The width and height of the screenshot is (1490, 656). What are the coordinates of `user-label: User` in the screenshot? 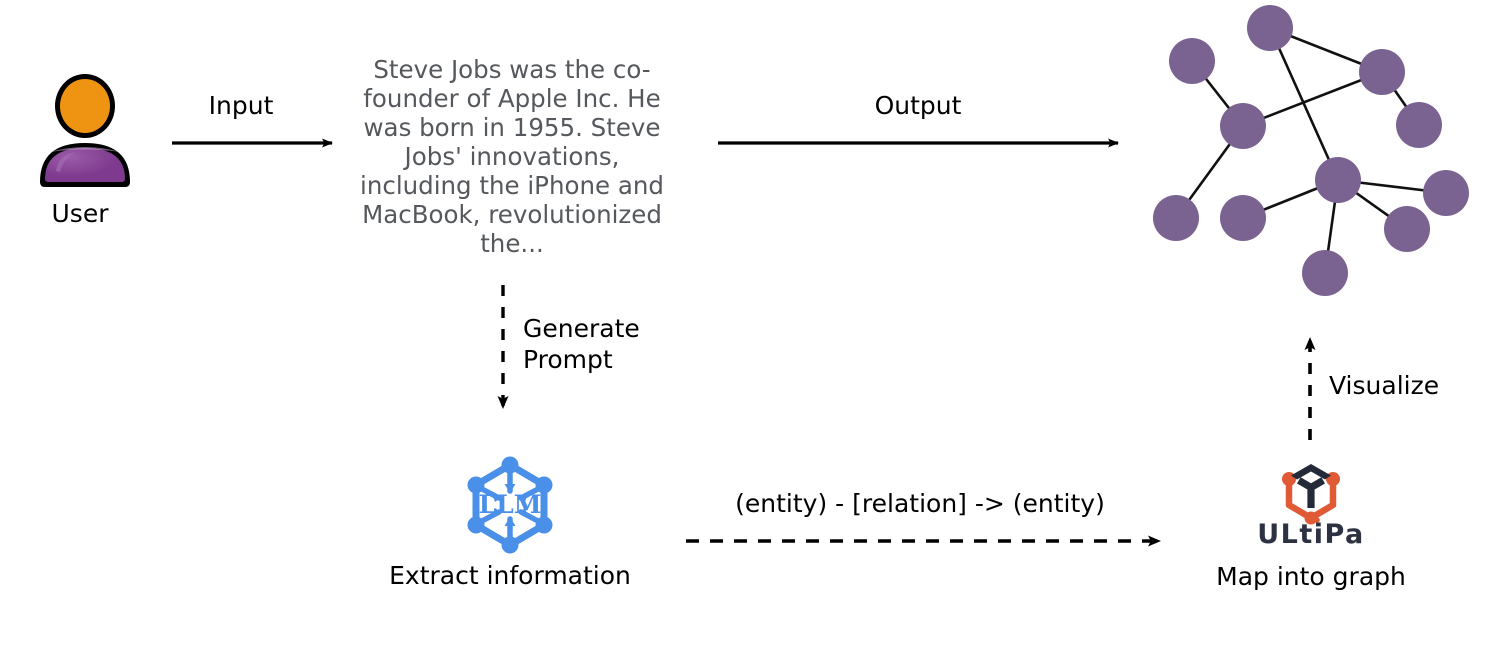 It's located at (80, 213).